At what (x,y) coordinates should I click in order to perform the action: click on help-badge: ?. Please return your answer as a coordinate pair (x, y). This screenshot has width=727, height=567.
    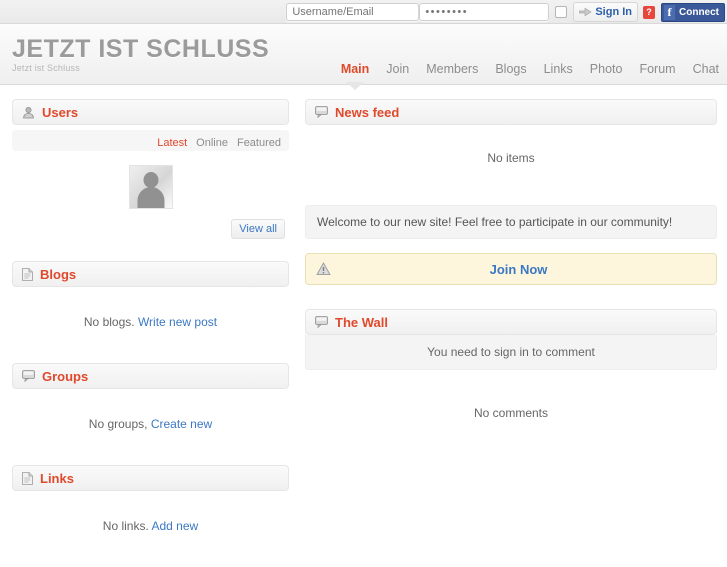
    Looking at the image, I should click on (649, 12).